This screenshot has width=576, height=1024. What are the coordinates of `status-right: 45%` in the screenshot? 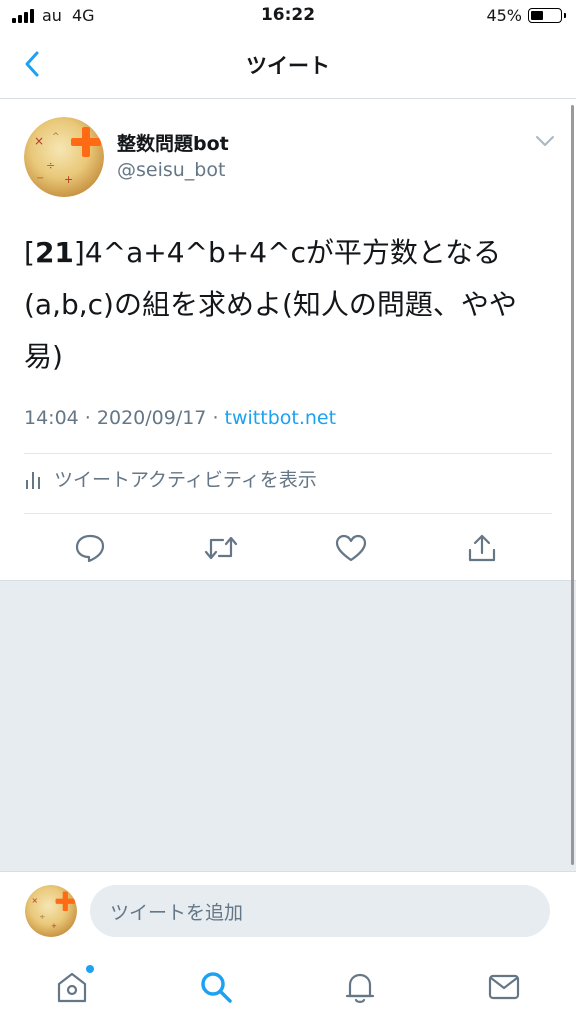 It's located at (526, 15).